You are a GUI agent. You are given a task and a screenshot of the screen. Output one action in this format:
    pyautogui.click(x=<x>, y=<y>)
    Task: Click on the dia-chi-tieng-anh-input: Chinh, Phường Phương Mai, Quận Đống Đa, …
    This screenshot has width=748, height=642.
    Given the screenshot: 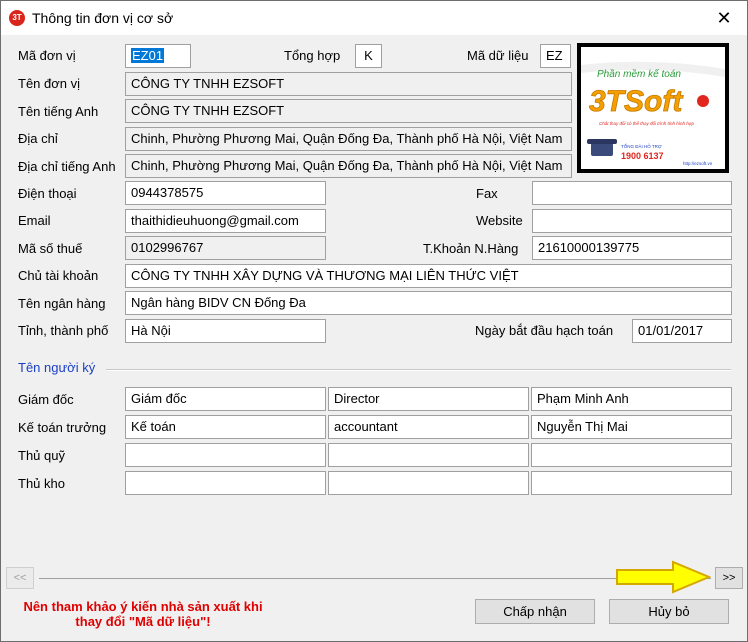 What is the action you would take?
    pyautogui.click(x=348, y=166)
    